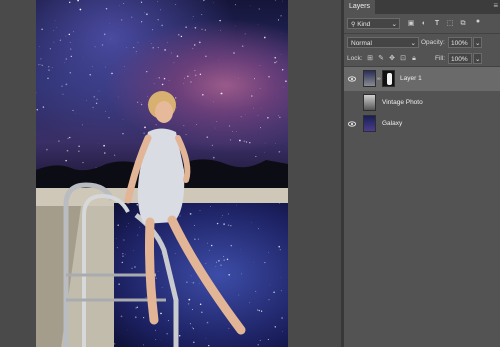 This screenshot has width=500, height=347. I want to click on opacity-input: 100%, so click(460, 42).